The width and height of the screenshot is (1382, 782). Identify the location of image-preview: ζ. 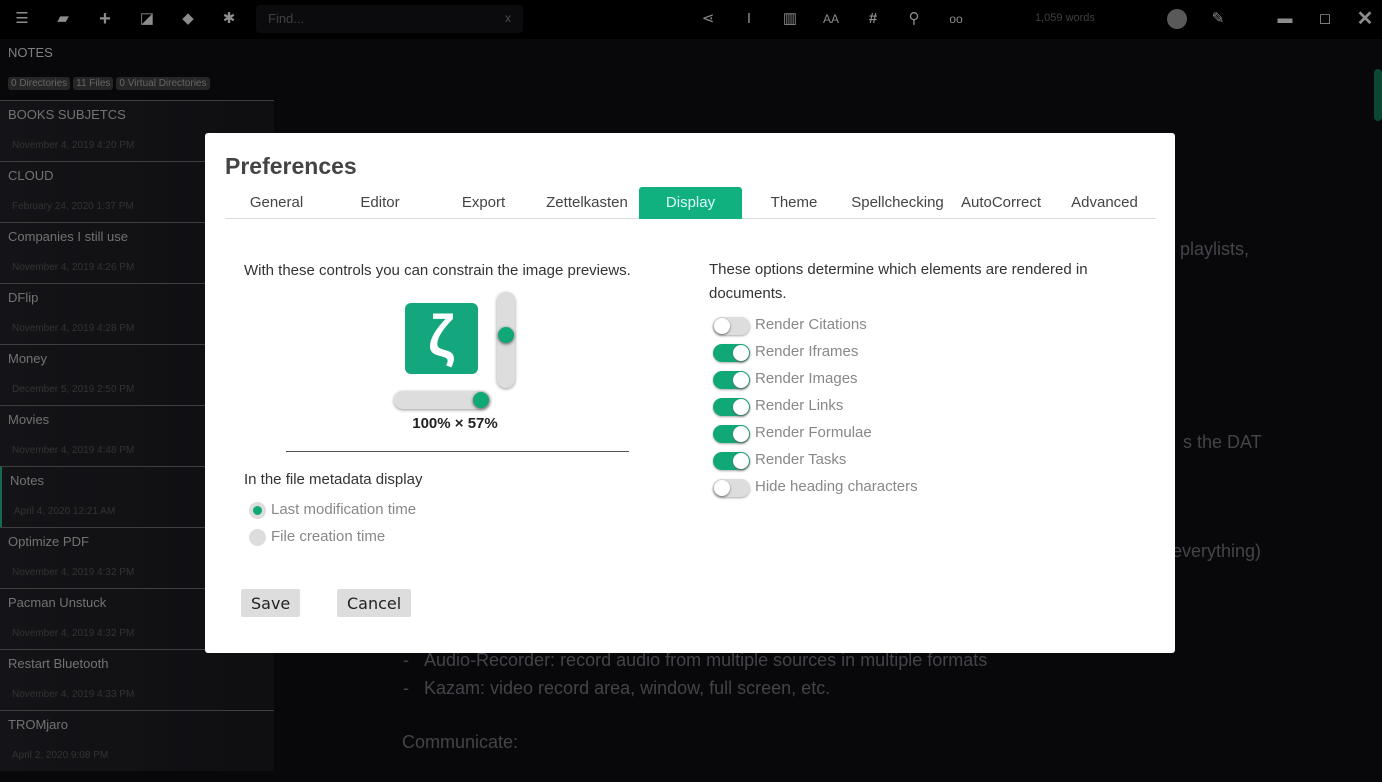
(441, 338).